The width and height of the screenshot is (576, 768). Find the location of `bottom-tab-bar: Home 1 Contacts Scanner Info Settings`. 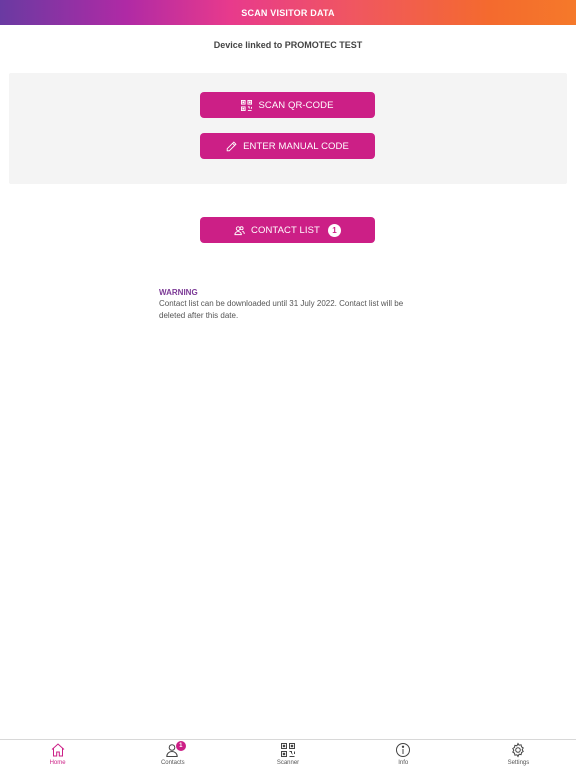

bottom-tab-bar: Home 1 Contacts Scanner Info Settings is located at coordinates (288, 753).